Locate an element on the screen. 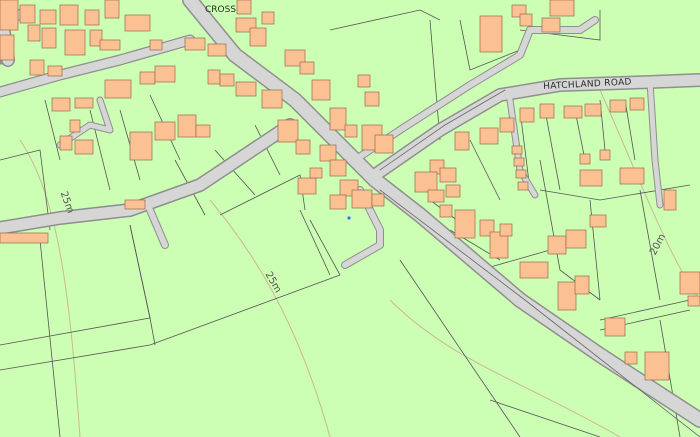  place-label: CROSS is located at coordinates (221, 10).